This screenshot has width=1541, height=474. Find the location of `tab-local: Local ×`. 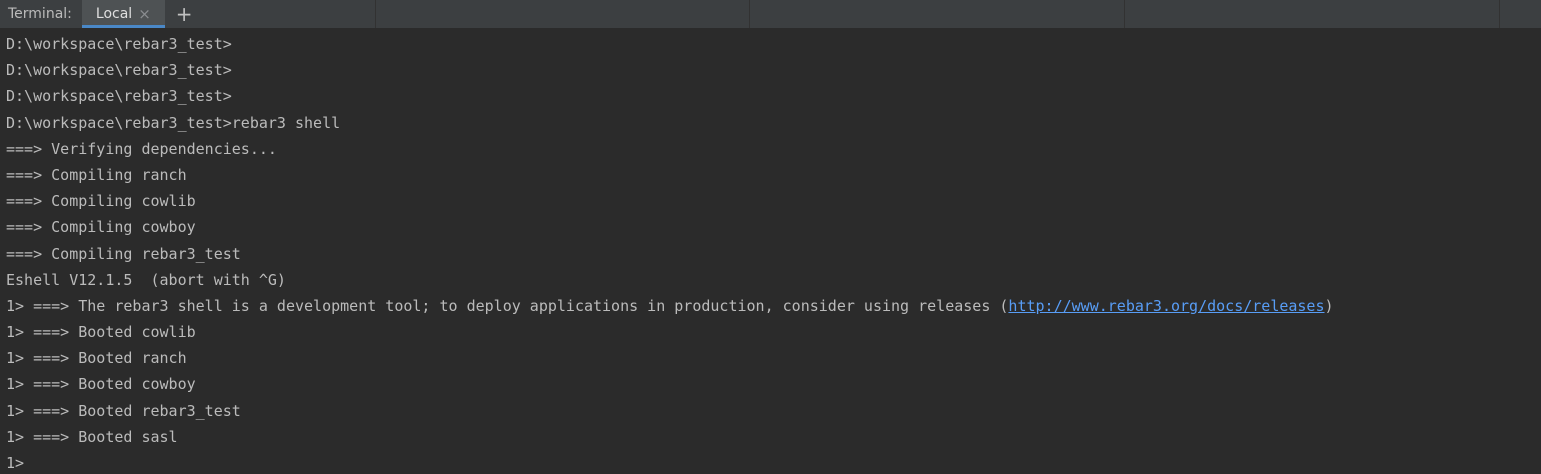

tab-local: Local × is located at coordinates (123, 14).